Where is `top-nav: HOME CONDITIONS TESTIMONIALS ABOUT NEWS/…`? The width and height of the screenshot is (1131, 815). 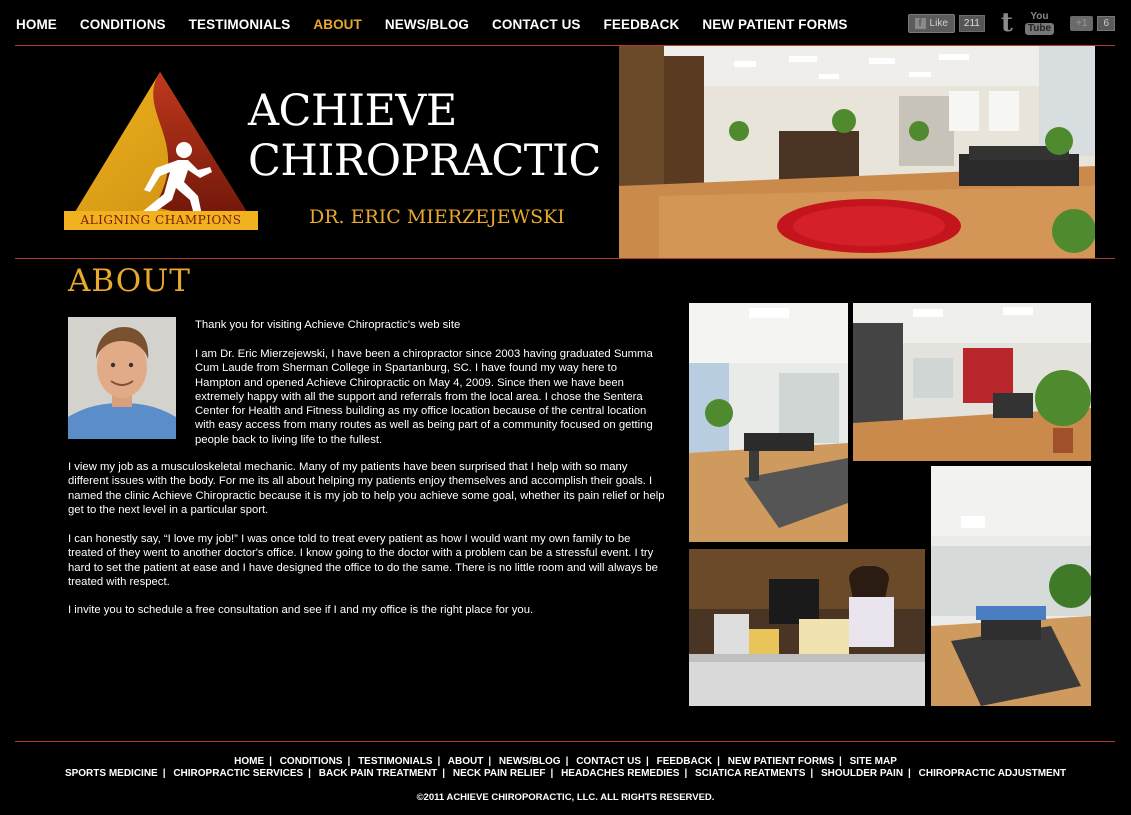 top-nav: HOME CONDITIONS TESTIMONIALS ABOUT NEWS/… is located at coordinates (443, 24).